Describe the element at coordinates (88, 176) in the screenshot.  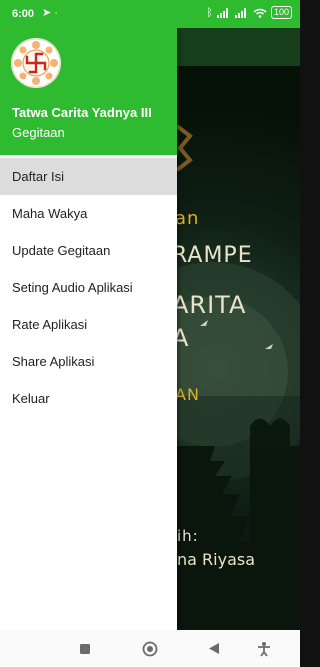
I see `menu-item-daftar-isi: Daftar Isi` at that location.